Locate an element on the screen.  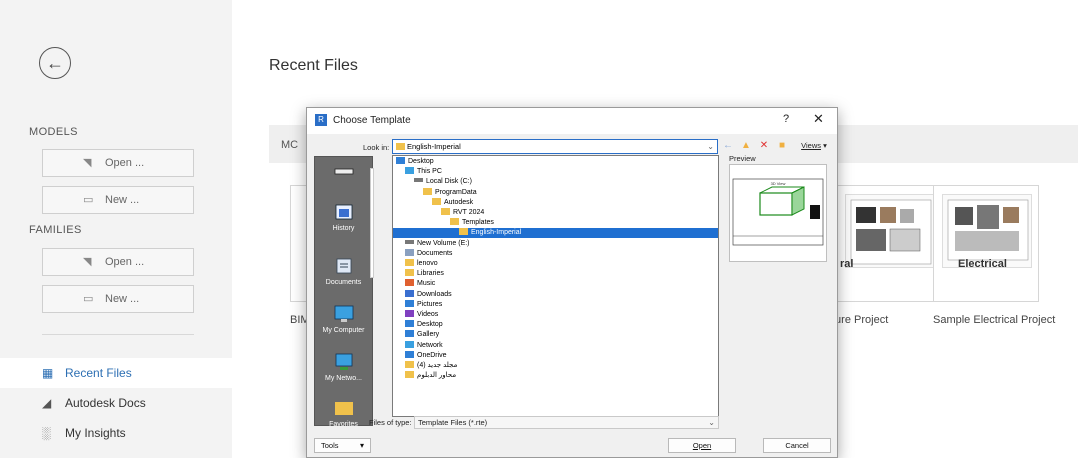
open-folder-icon: ◥ is located at coordinates (87, 163).